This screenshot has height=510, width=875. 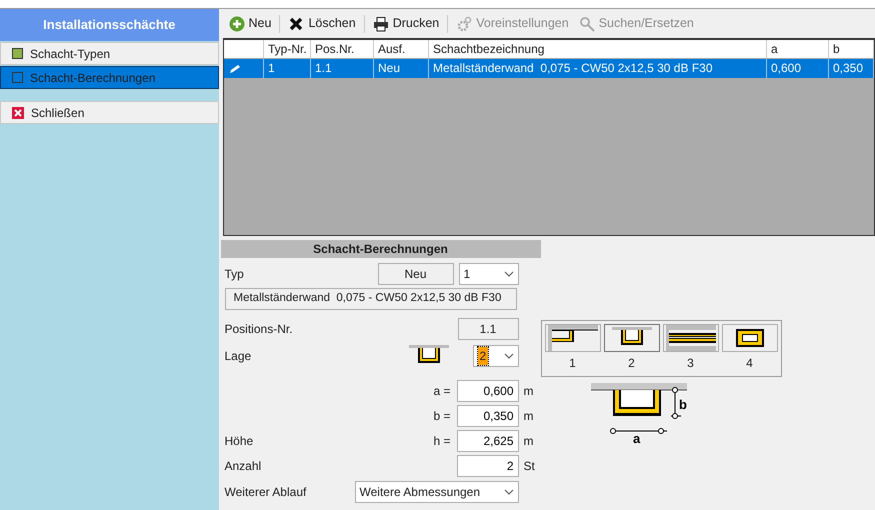 What do you see at coordinates (243, 466) in the screenshot?
I see `field-label: Anzahl` at bounding box center [243, 466].